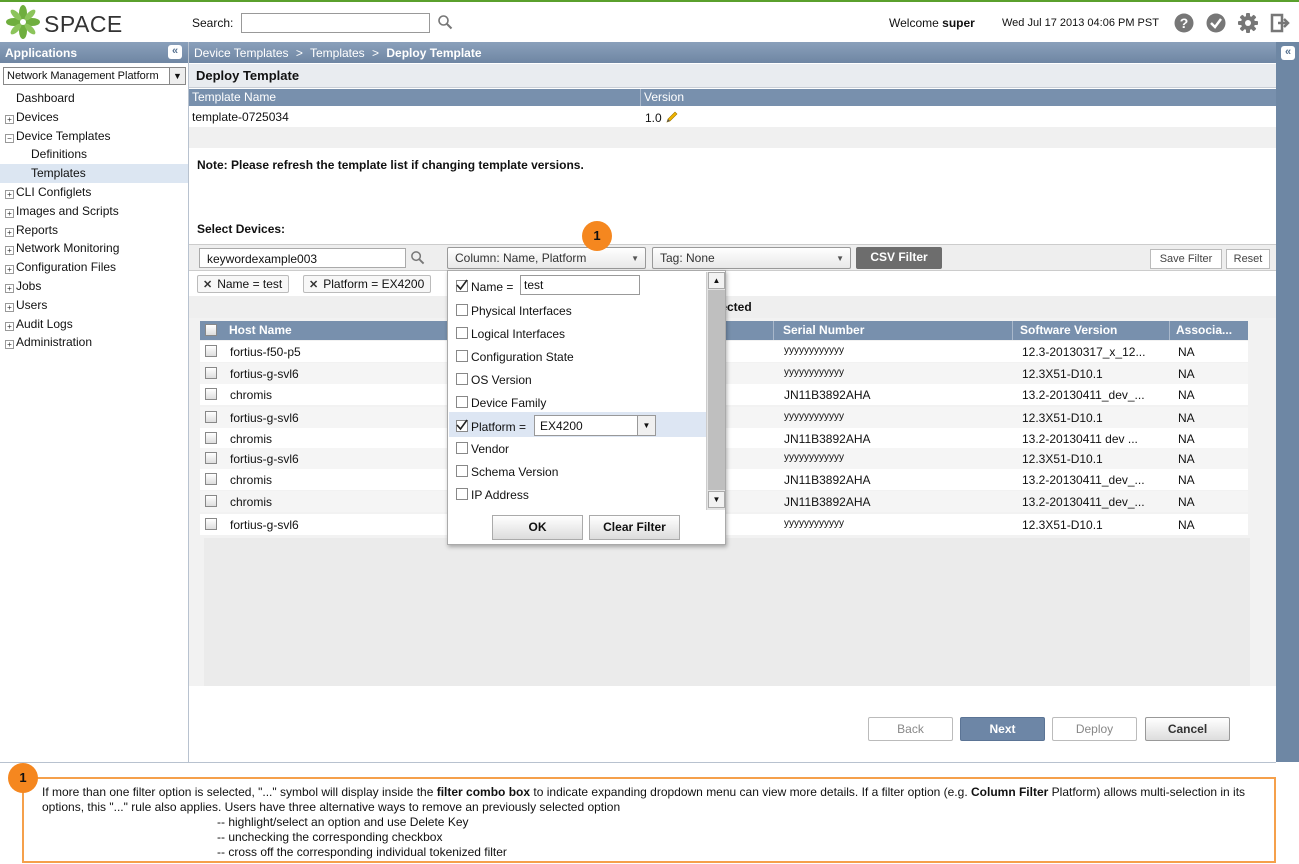 The image size is (1299, 864). Describe the element at coordinates (580, 285) in the screenshot. I see `name-filter-input: test` at that location.